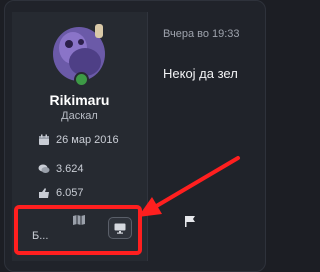 This screenshot has height=272, width=320. What do you see at coordinates (78, 230) in the screenshot?
I see `highlight-box` at bounding box center [78, 230].